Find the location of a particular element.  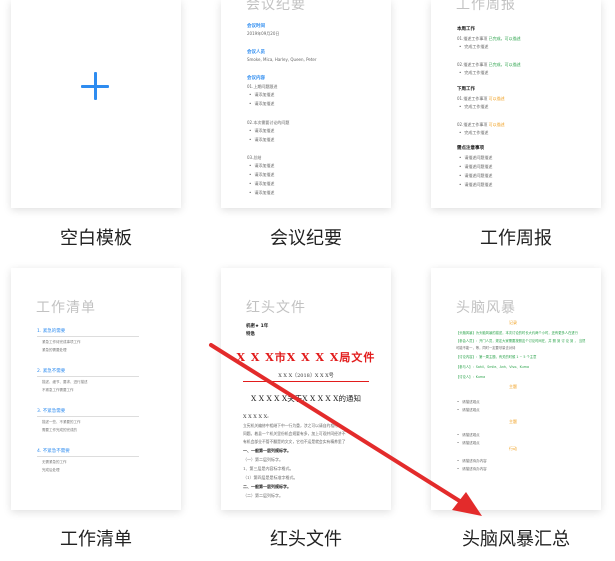

section-heading: 会议时间 is located at coordinates (256, 26).